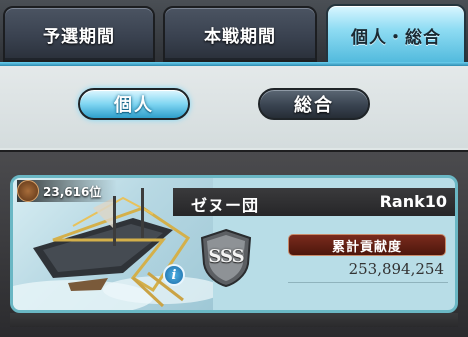  What do you see at coordinates (225, 205) in the screenshot?
I see `crew-name: ゼヌー団` at bounding box center [225, 205].